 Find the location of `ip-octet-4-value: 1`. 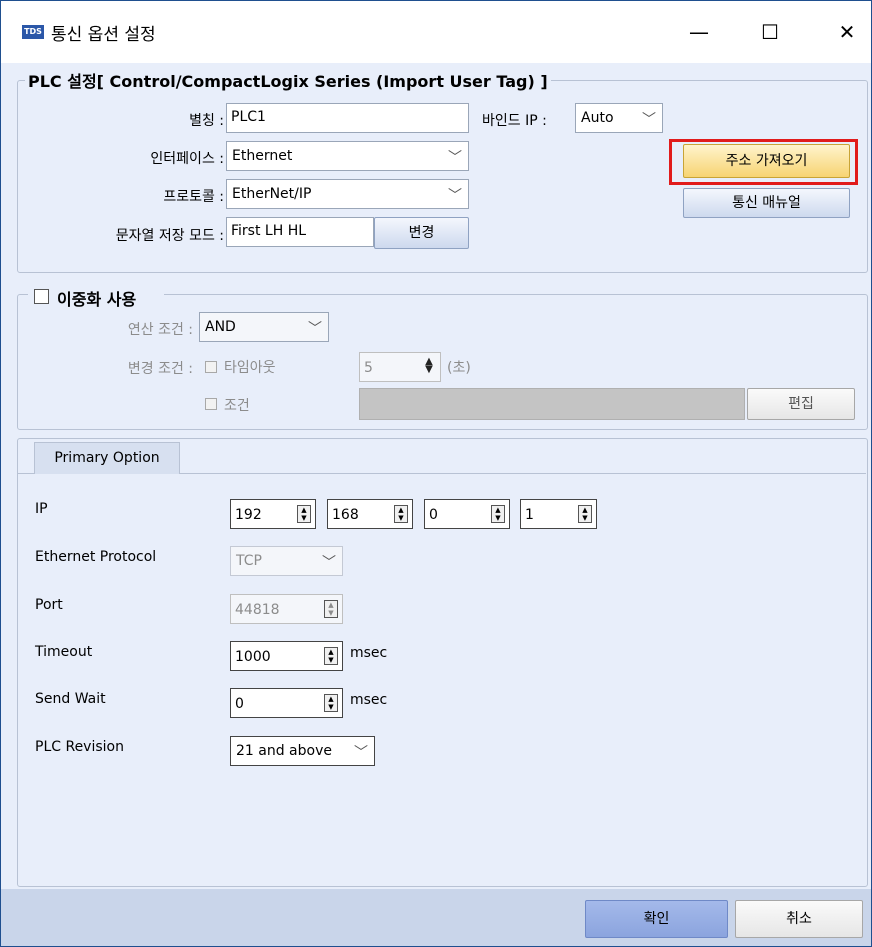

ip-octet-4-value: 1 is located at coordinates (529, 515).